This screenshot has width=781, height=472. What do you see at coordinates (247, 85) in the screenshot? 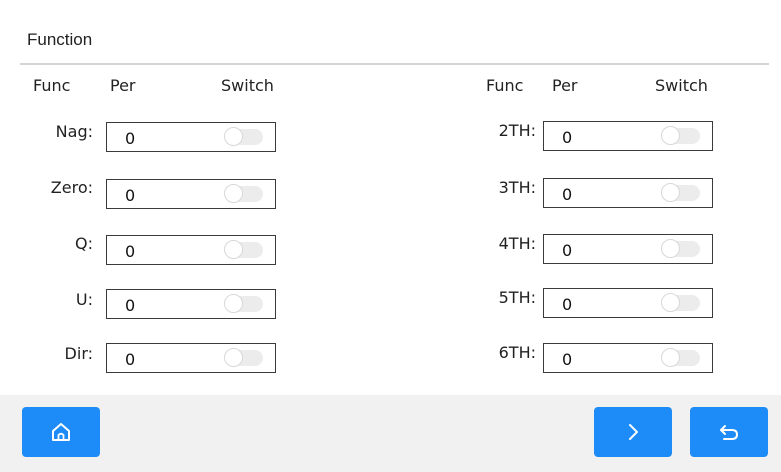
I see `left-header-switch: Switch` at bounding box center [247, 85].